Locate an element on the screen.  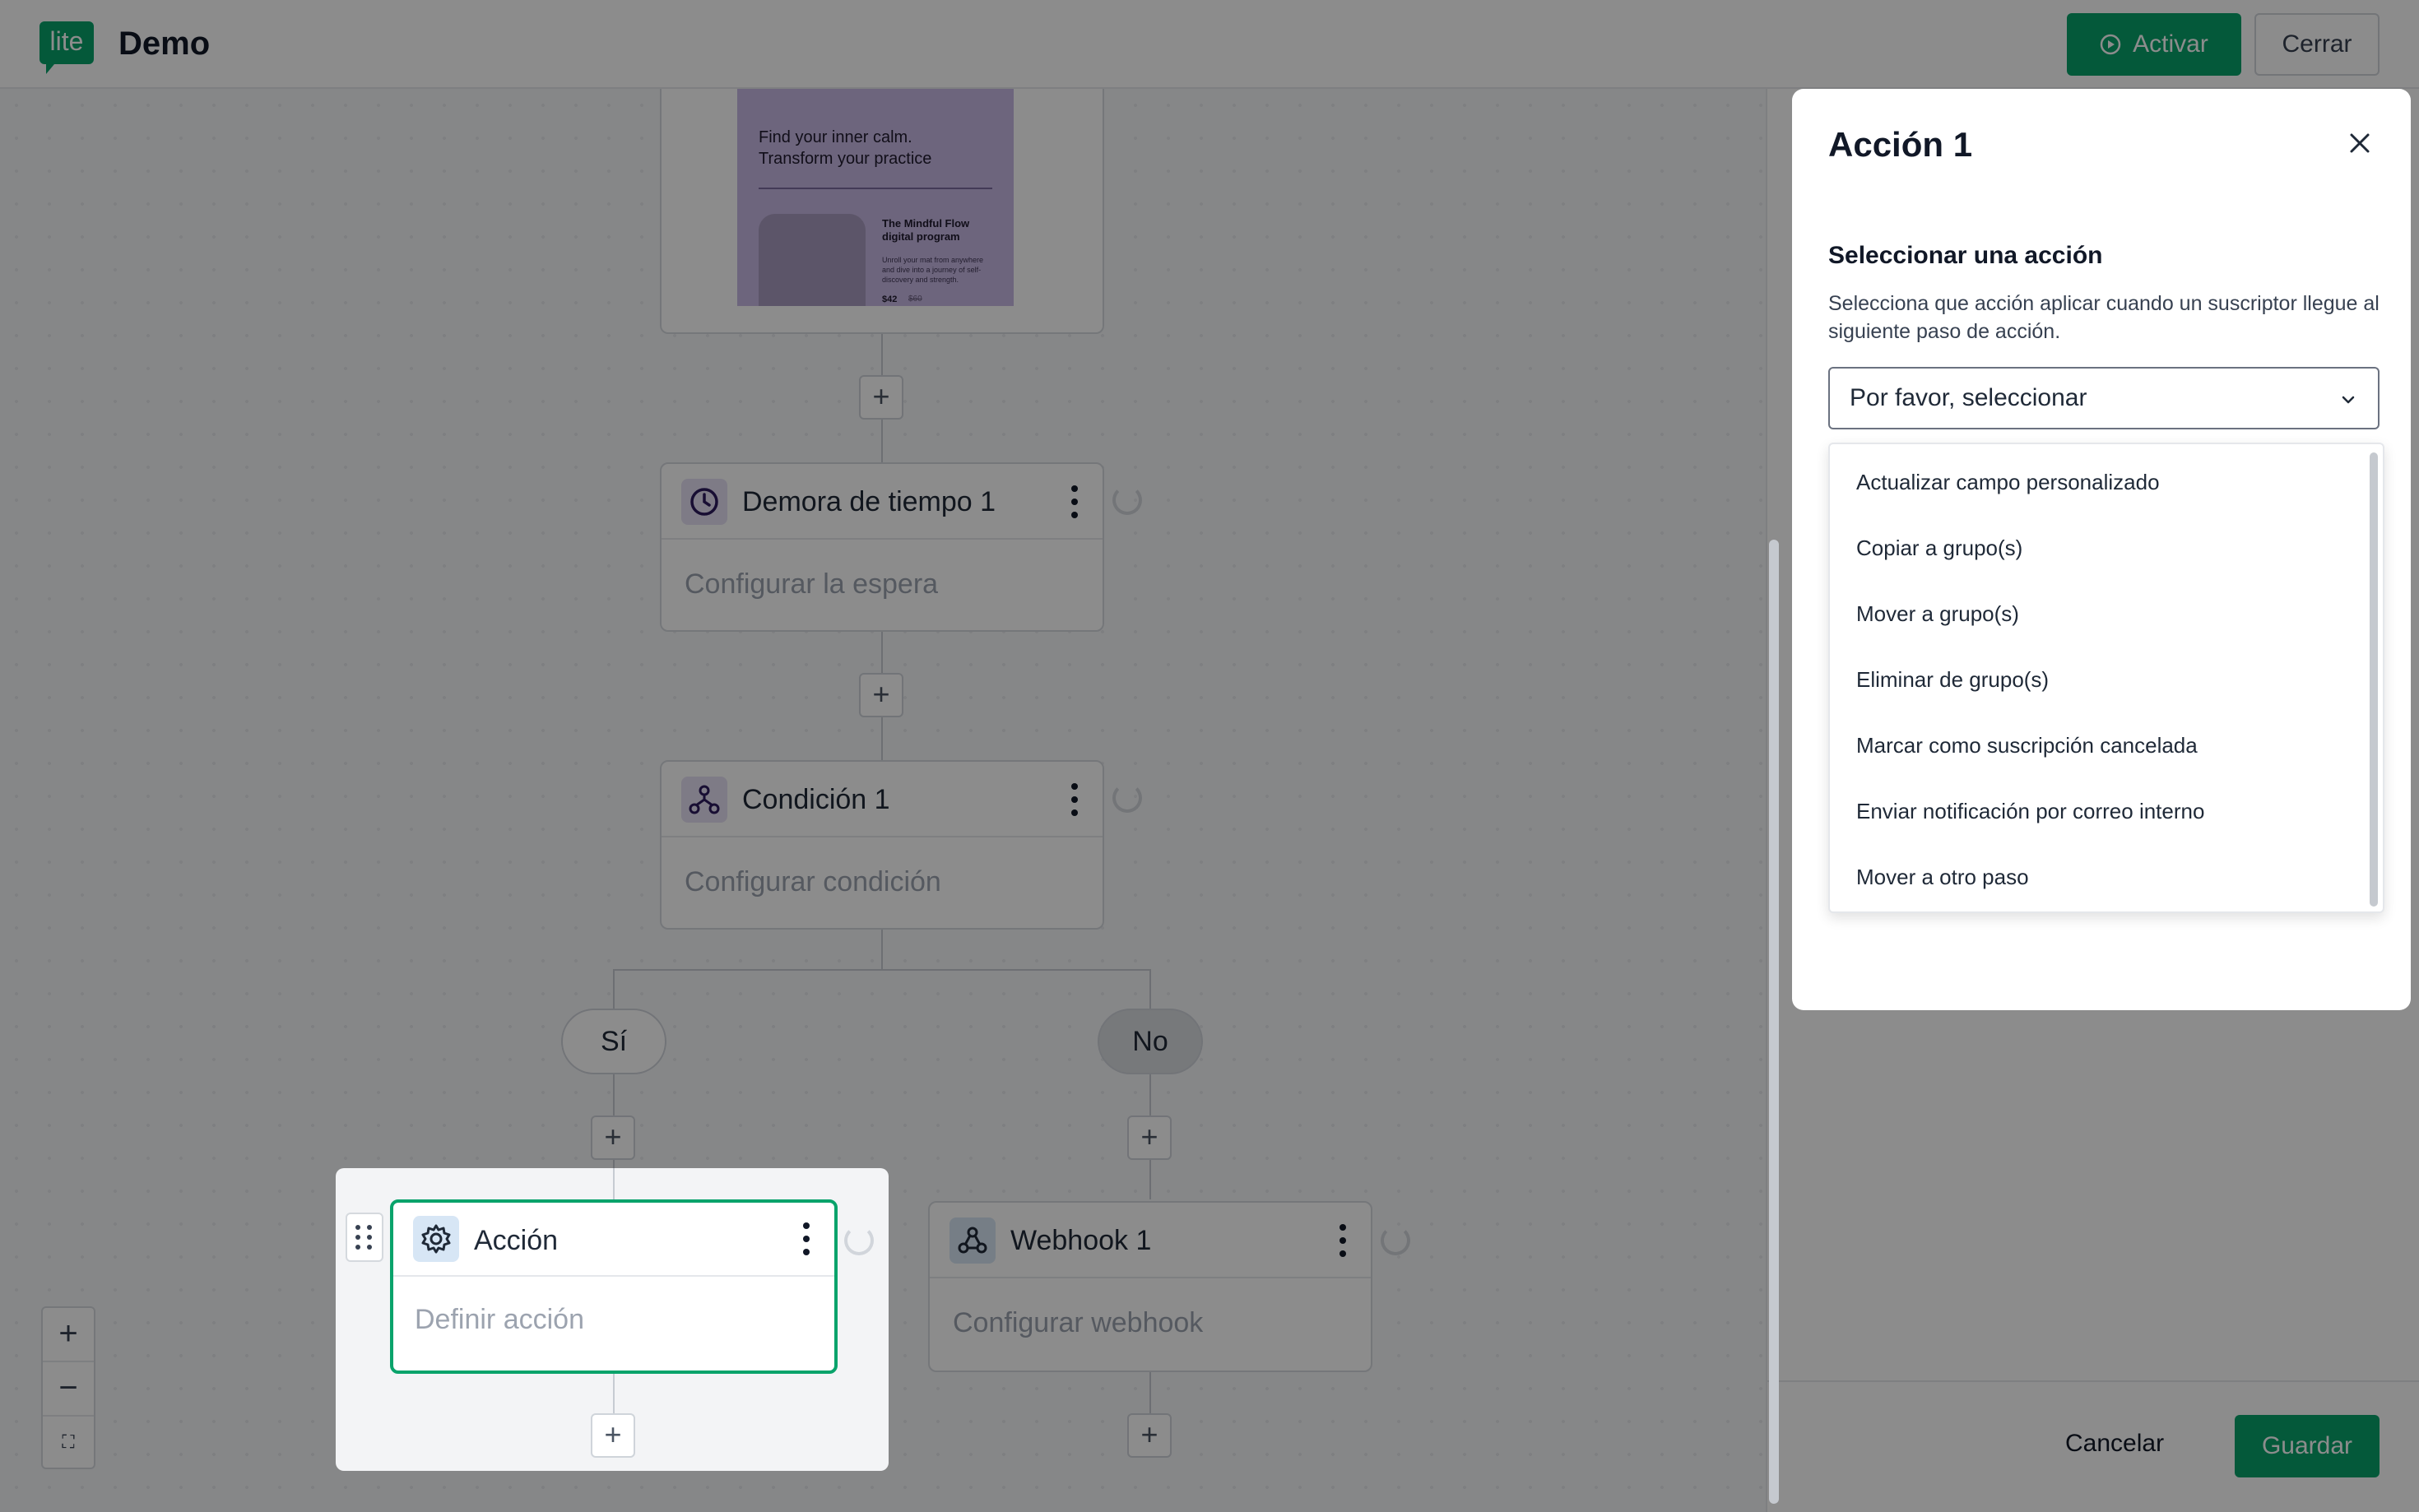
drag-handle-icon is located at coordinates (364, 1237).